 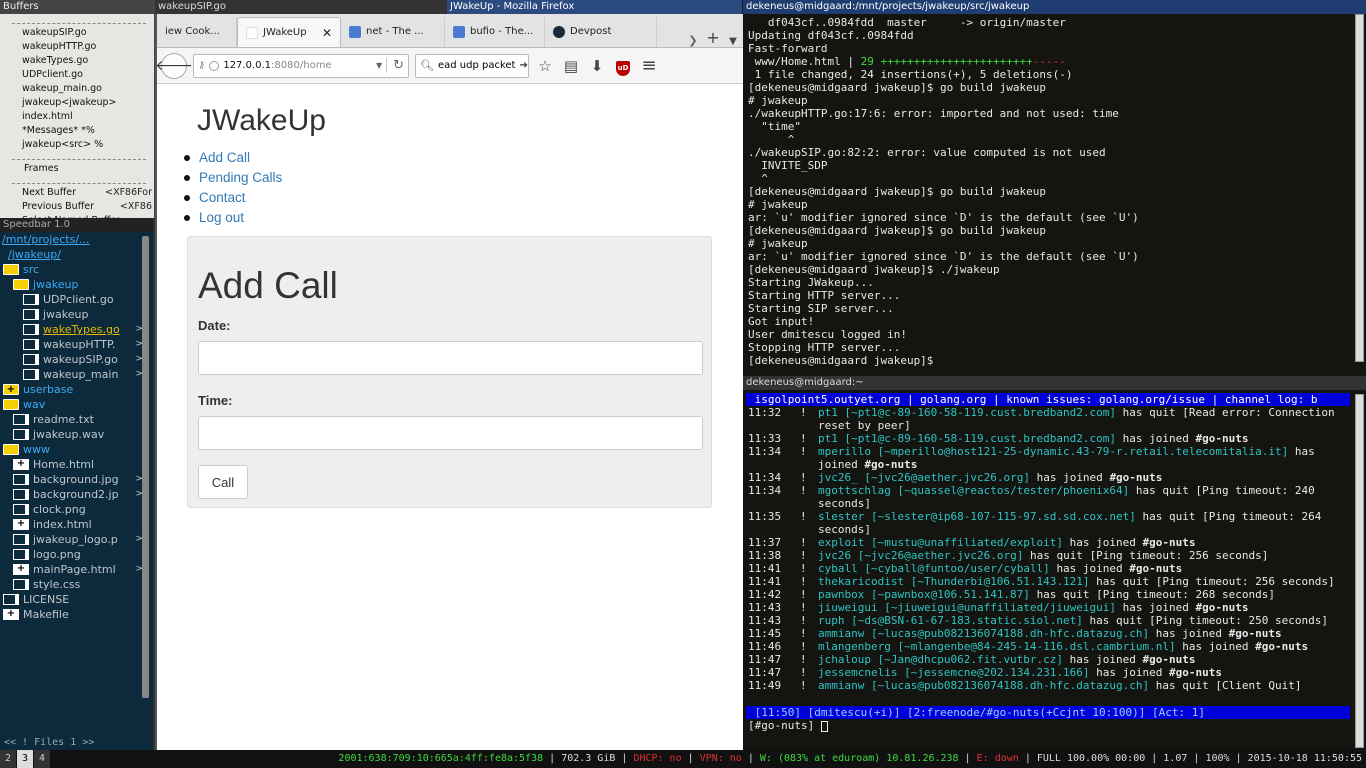 I want to click on speedbar-entry: clock.png, so click(x=76, y=509).